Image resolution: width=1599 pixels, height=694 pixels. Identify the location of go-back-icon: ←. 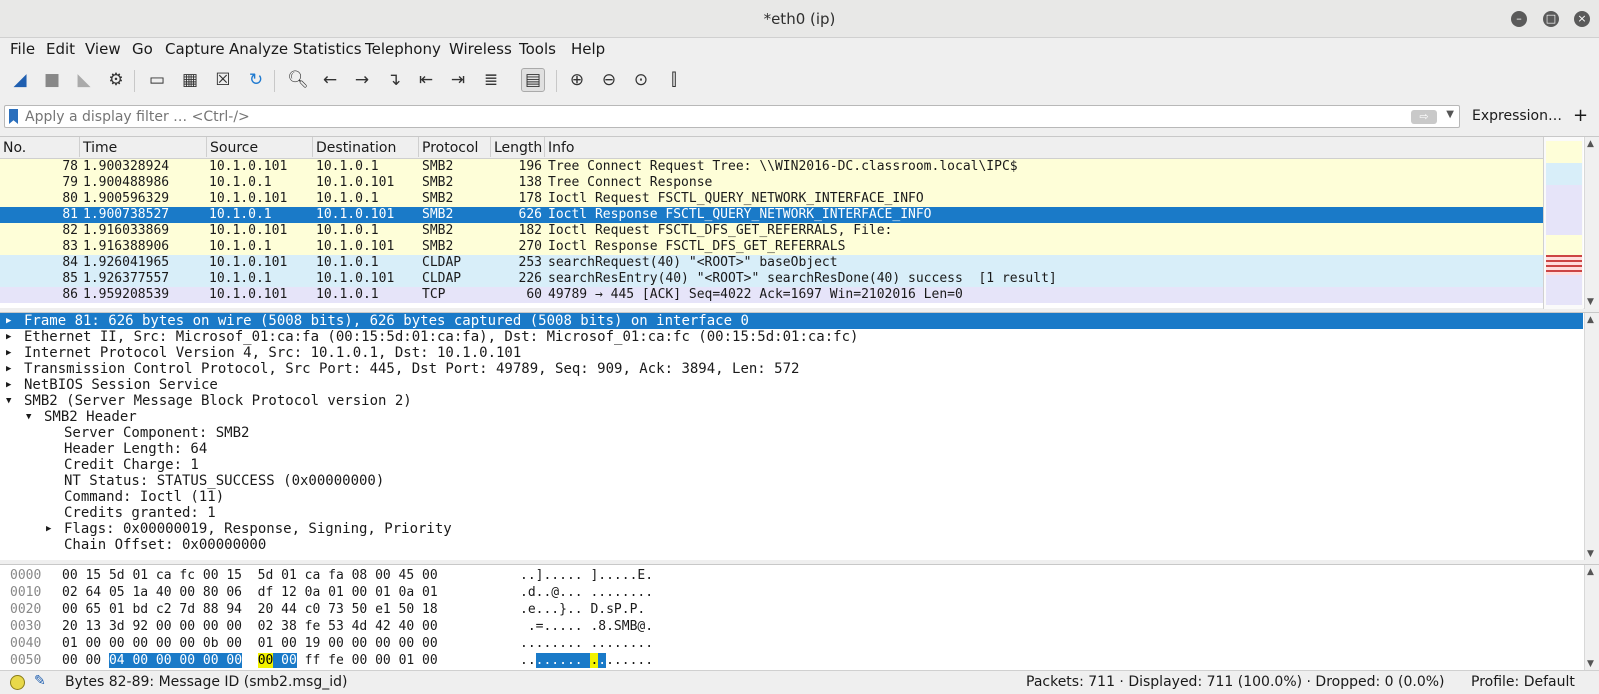
(330, 80).